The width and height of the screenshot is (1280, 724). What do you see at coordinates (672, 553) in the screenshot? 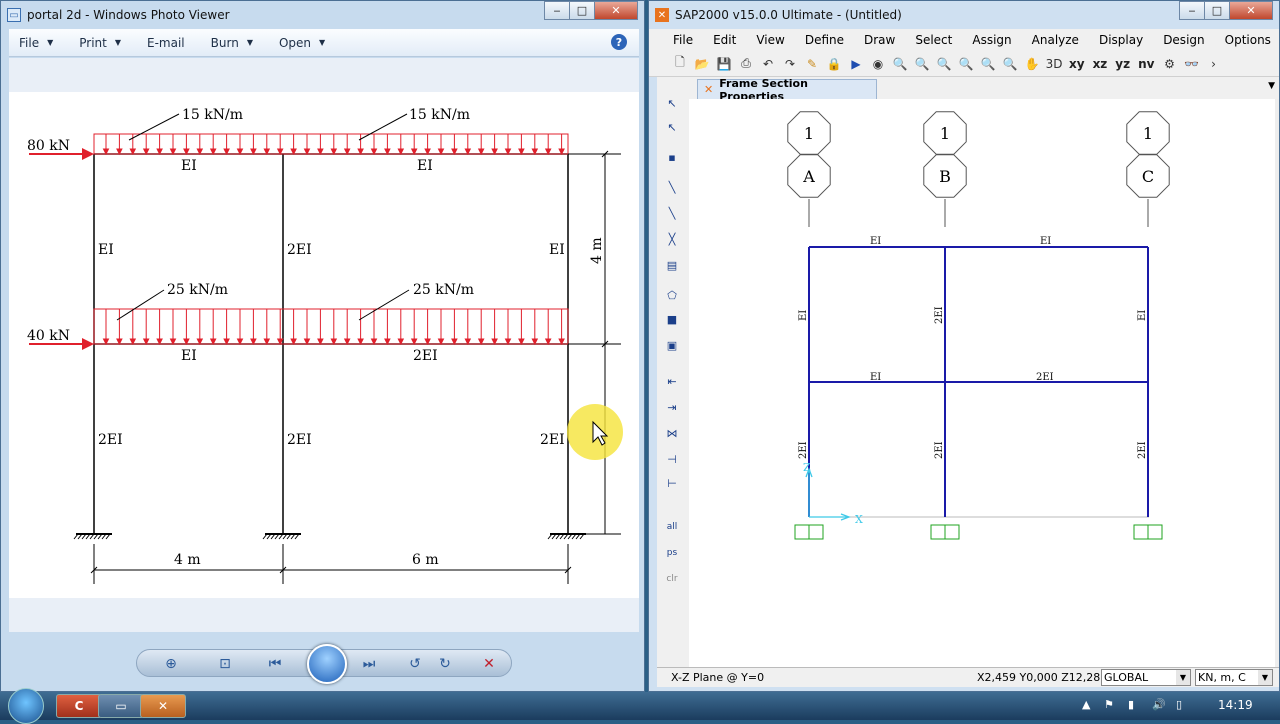
I see `previous-selection-icon: ps` at bounding box center [672, 553].